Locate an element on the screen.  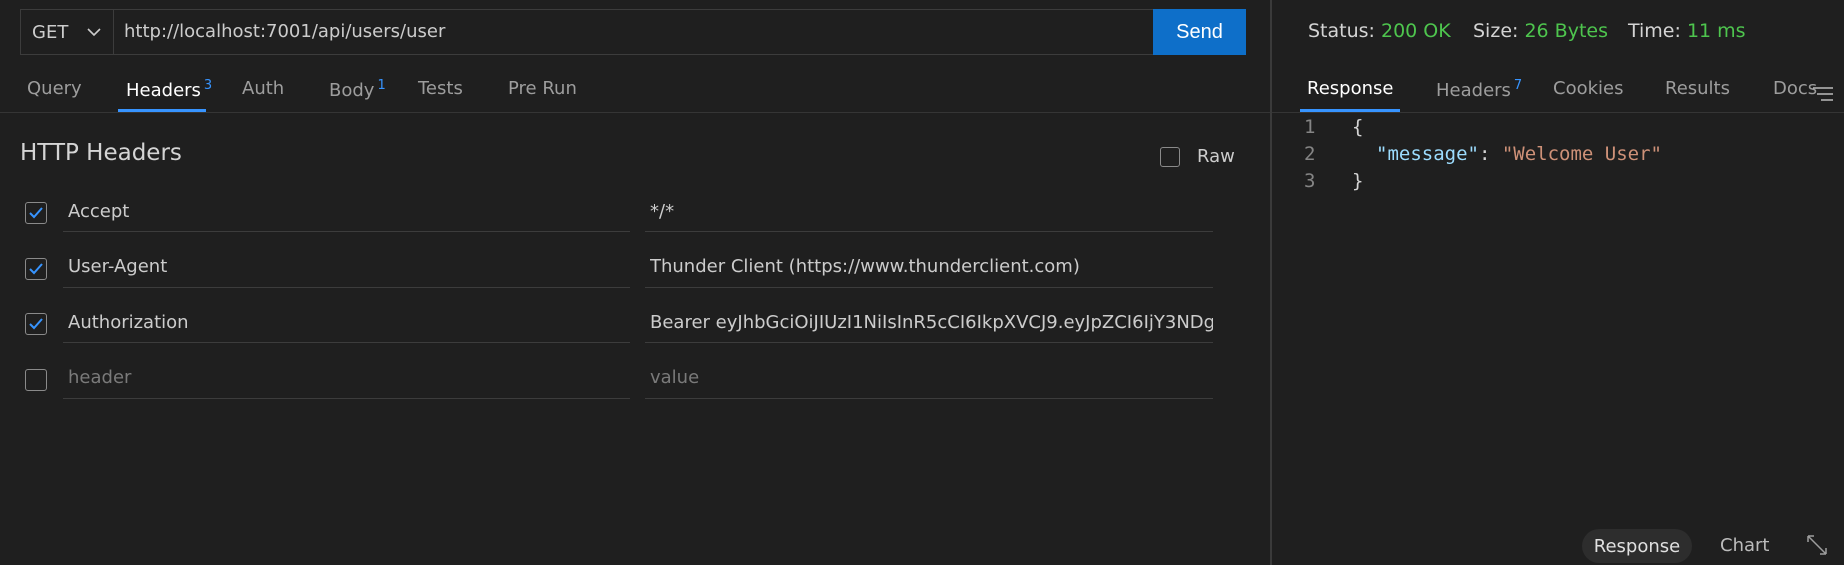
tab-badge: 3 is located at coordinates (208, 85).